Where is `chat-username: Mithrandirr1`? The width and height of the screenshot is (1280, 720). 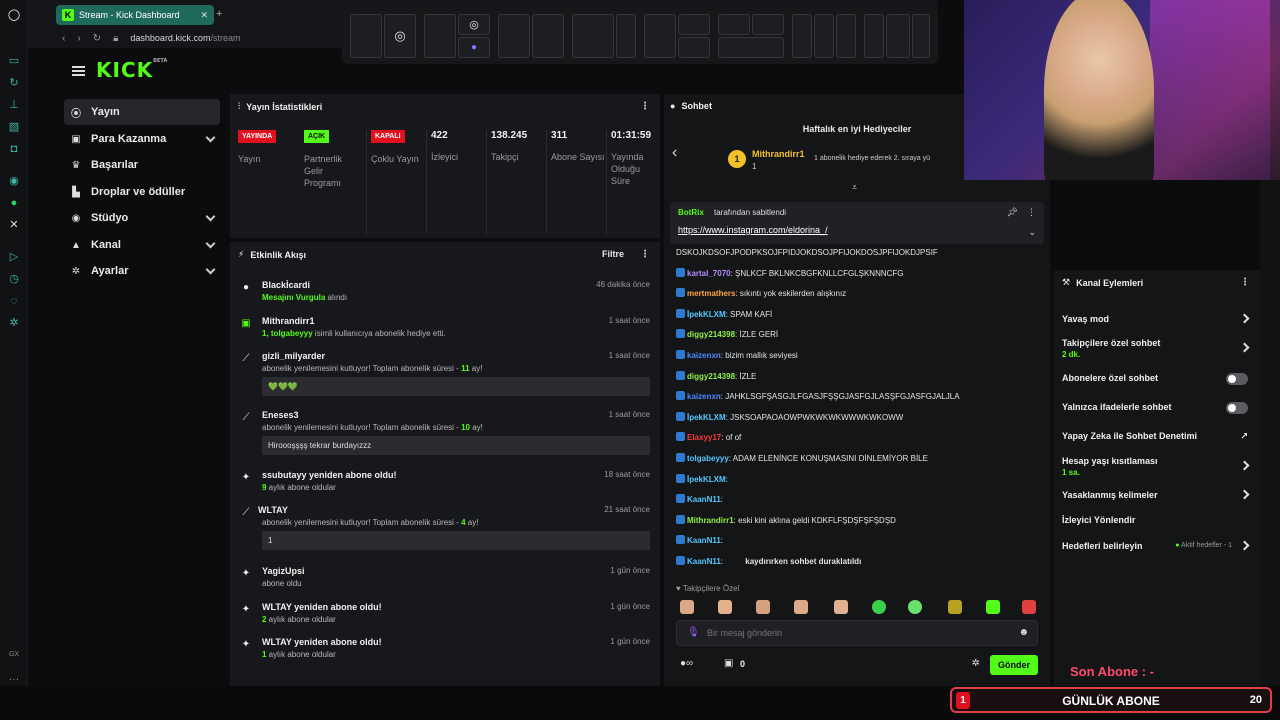 chat-username: Mithrandirr1 is located at coordinates (710, 520).